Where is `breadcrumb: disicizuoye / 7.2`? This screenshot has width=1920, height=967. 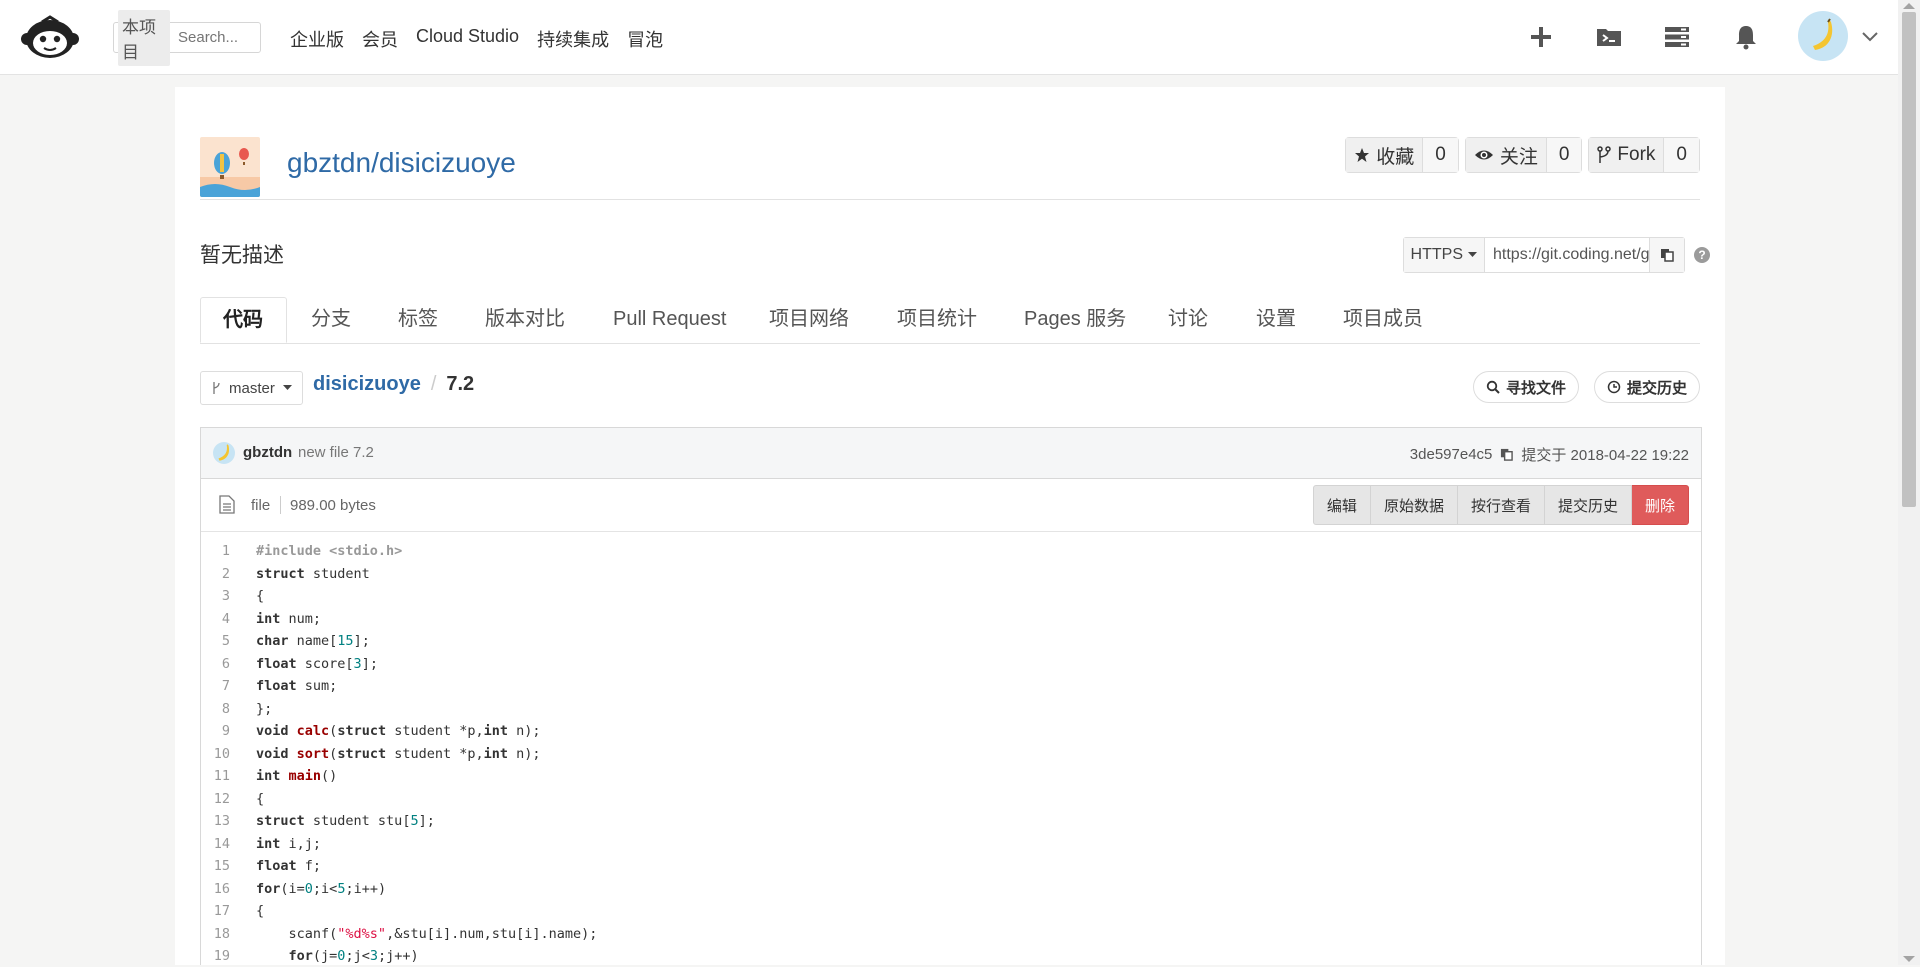 breadcrumb: disicizuoye / 7.2 is located at coordinates (393, 384).